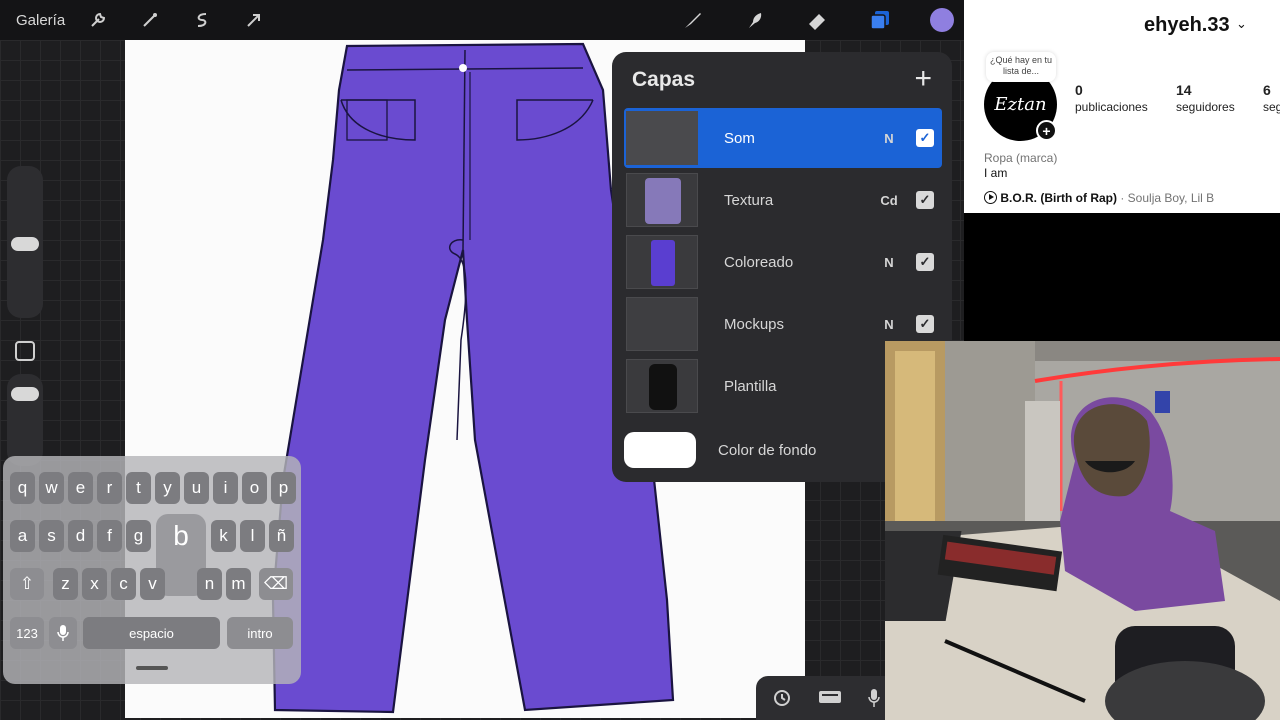 The image size is (1280, 720). Describe the element at coordinates (1271, 107) in the screenshot. I see `stat-following-label: seg` at that location.